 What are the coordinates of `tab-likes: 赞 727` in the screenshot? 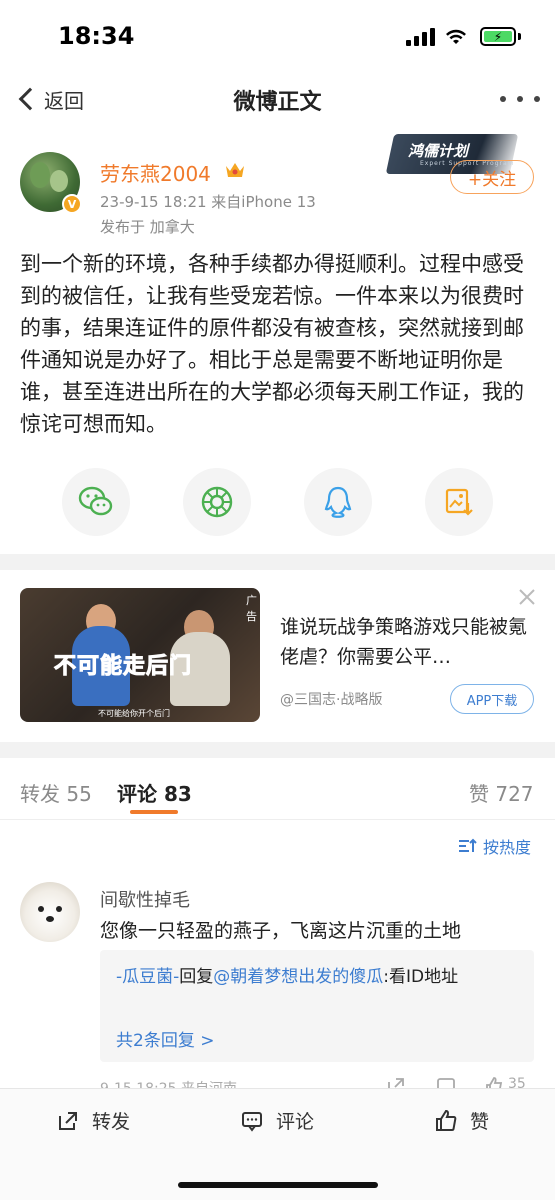 It's located at (501, 792).